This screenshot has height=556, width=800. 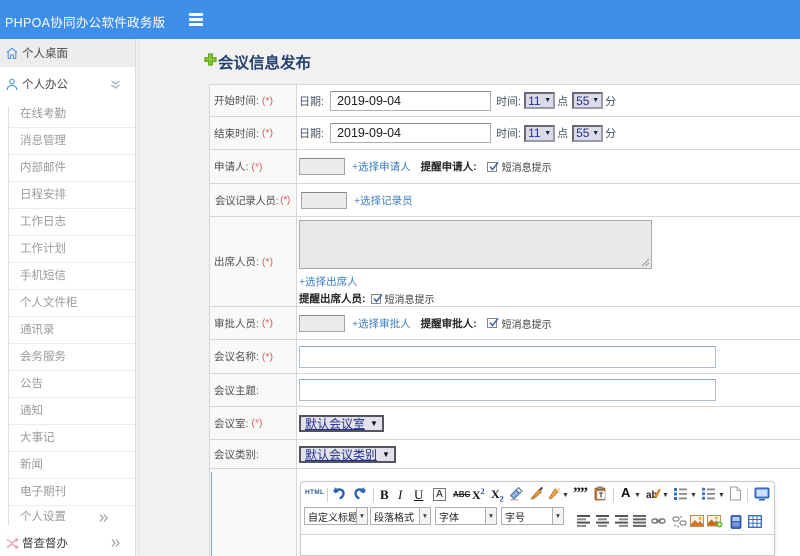 What do you see at coordinates (601, 496) in the screenshot?
I see `svg-text: T` at bounding box center [601, 496].